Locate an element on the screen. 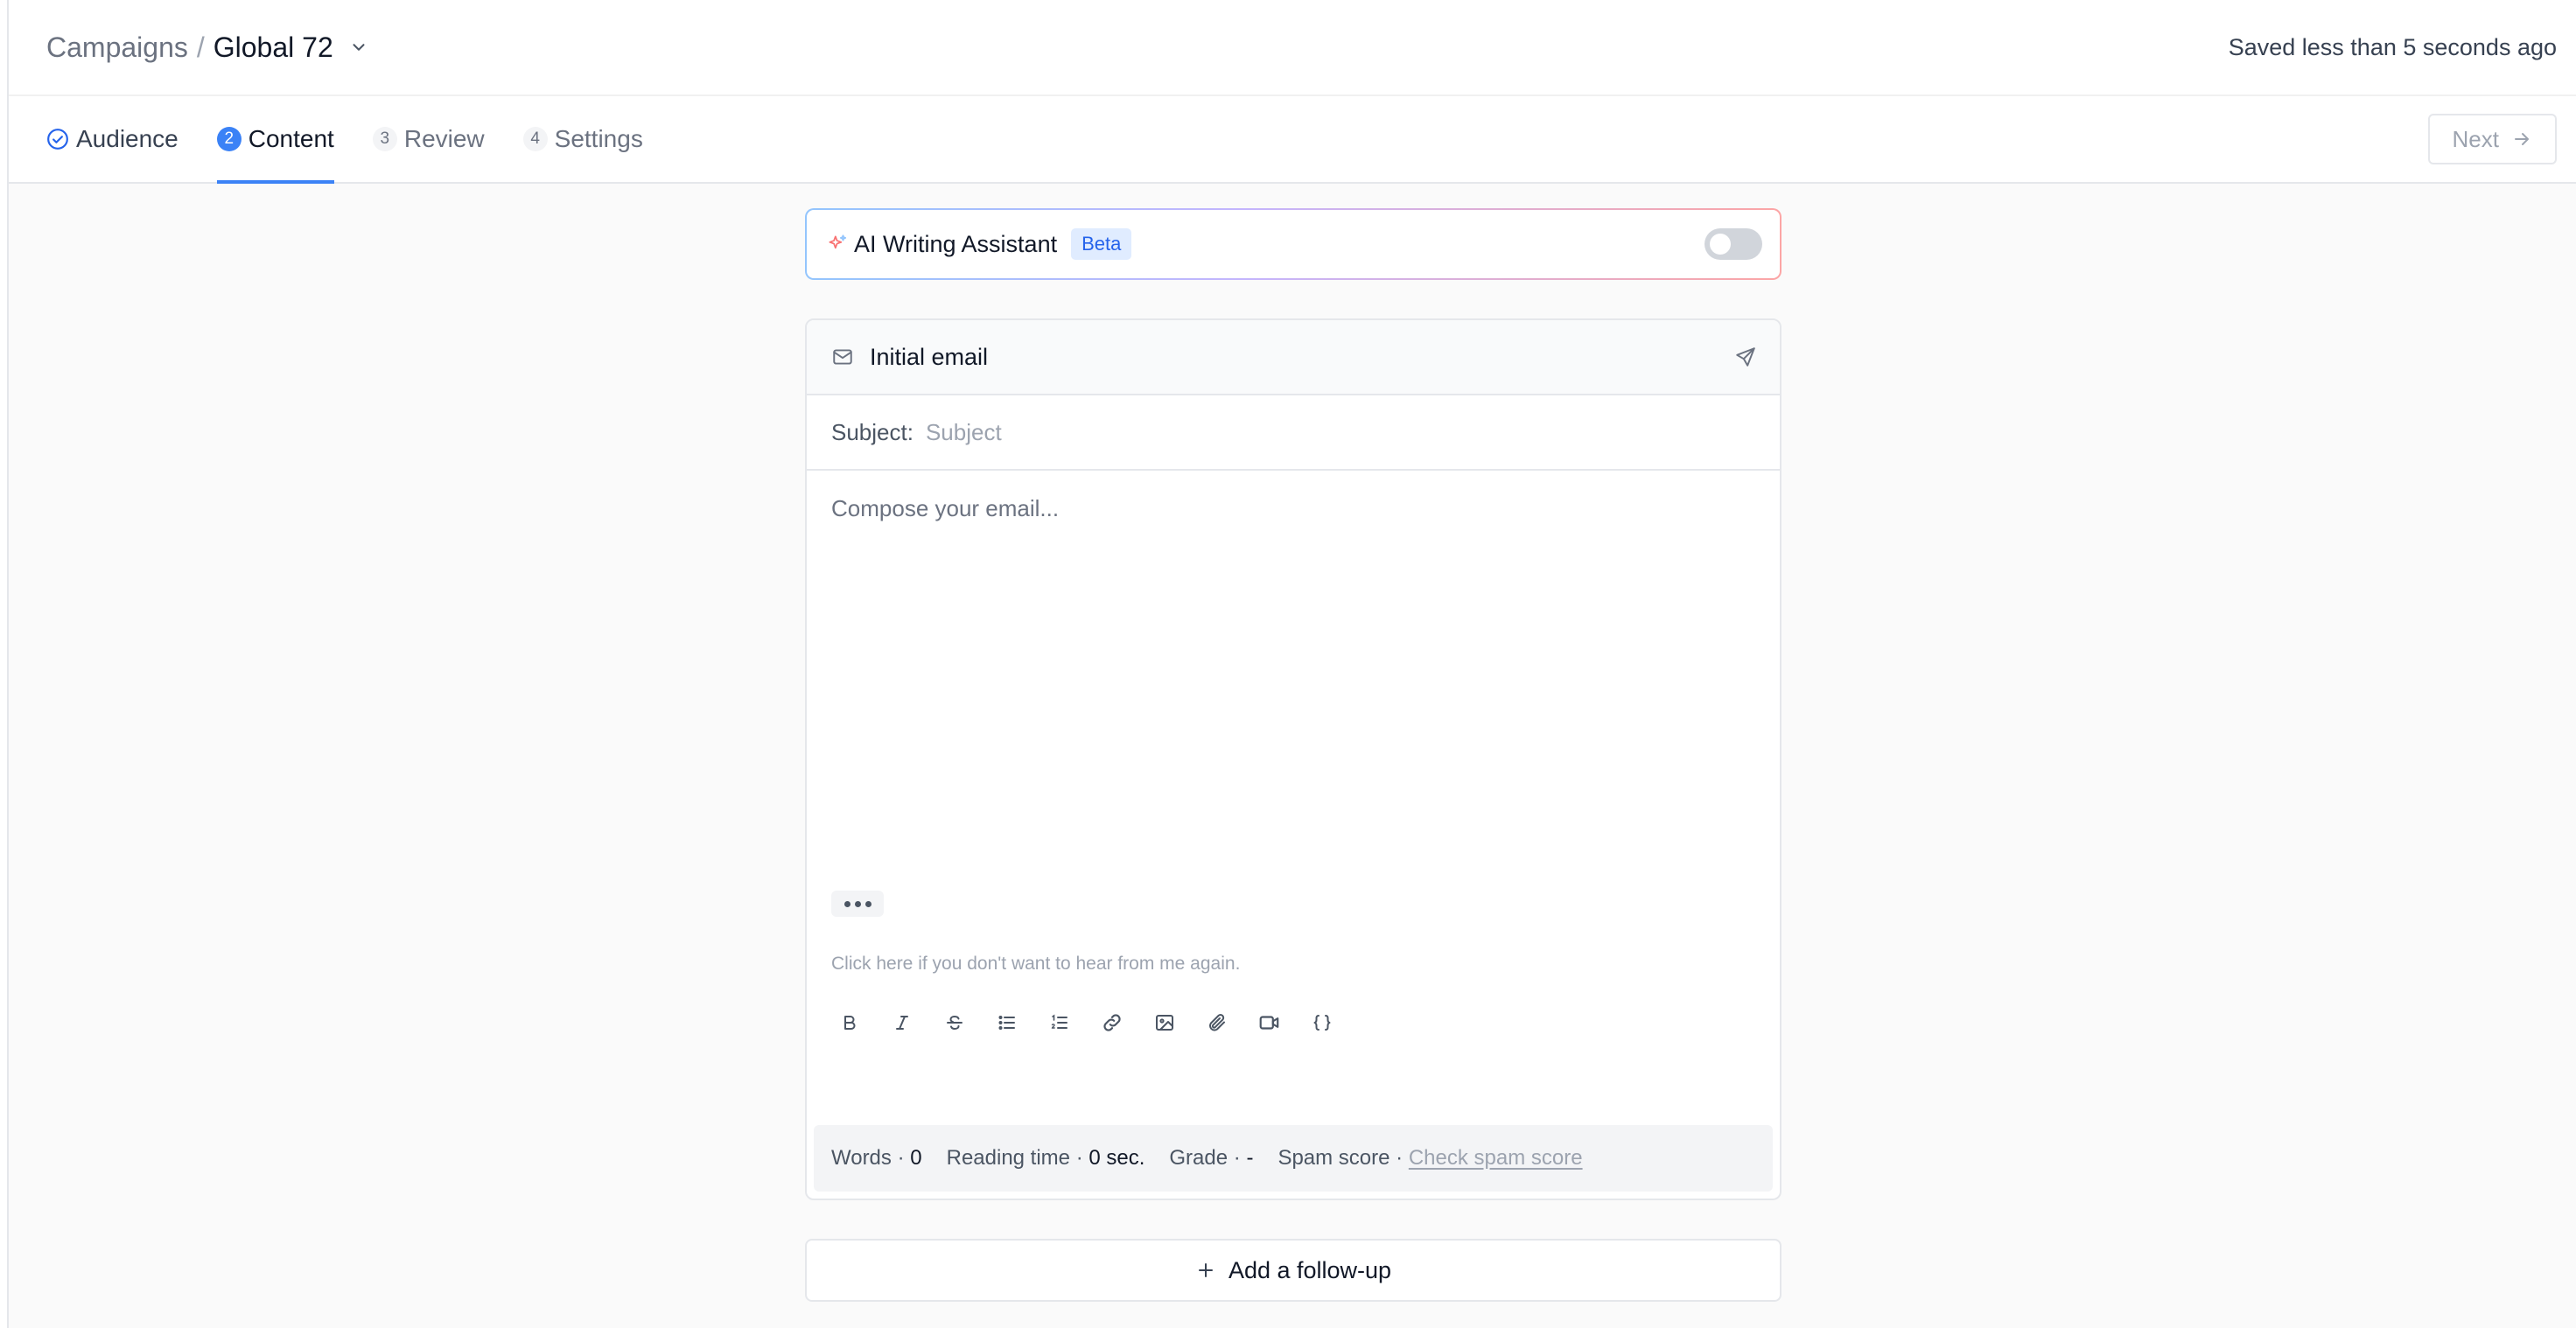 This screenshot has height=1328, width=2576. attachment-icon is located at coordinates (1217, 1023).